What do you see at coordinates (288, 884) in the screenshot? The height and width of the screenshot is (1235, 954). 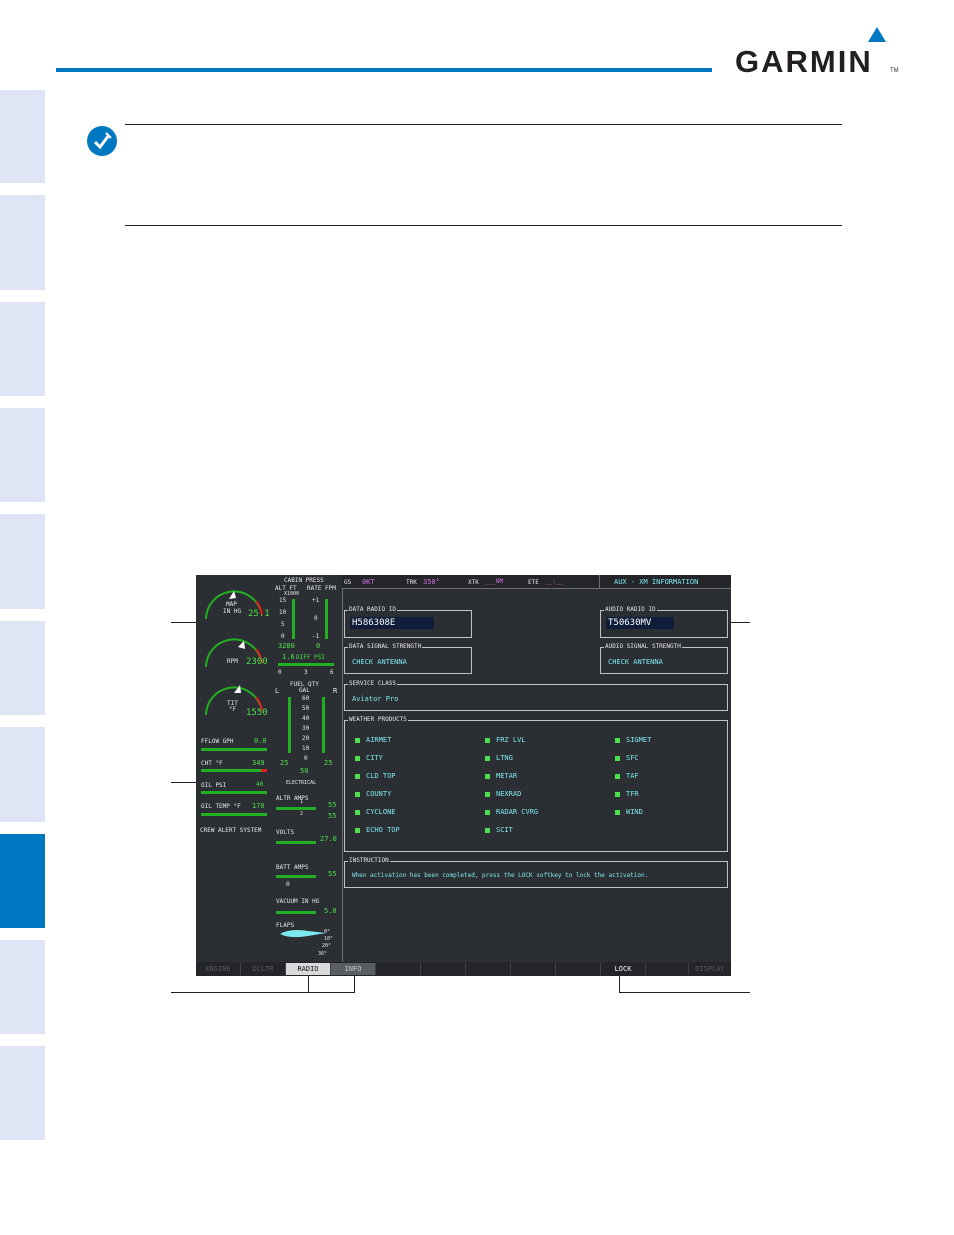 I see `batt-zero: 0` at bounding box center [288, 884].